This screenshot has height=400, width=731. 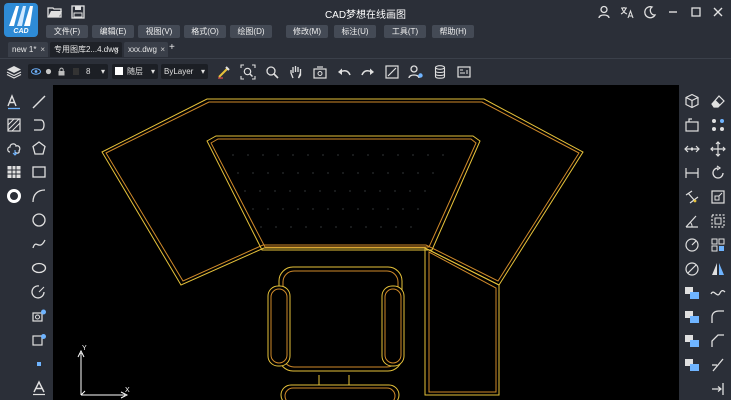 What do you see at coordinates (692, 197) in the screenshot?
I see `aligned-dimension-icon` at bounding box center [692, 197].